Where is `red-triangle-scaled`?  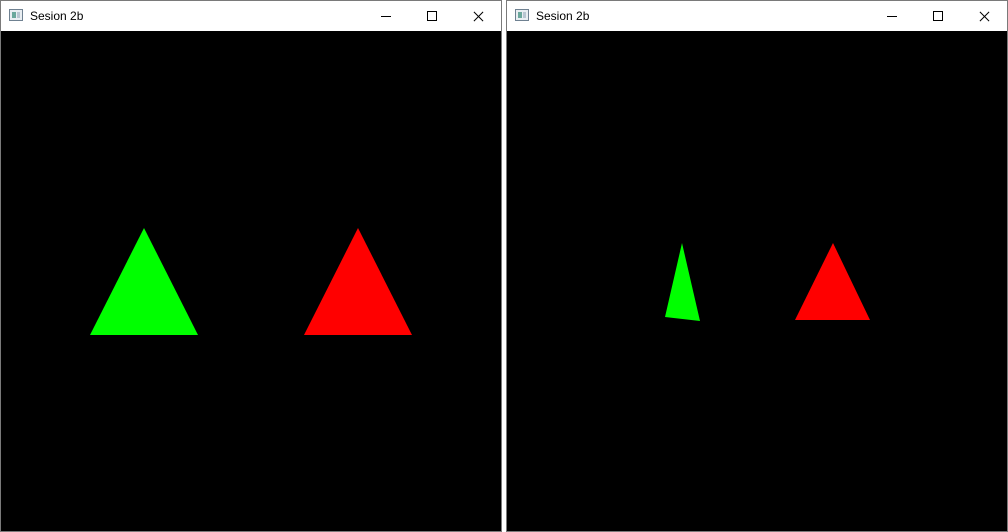
red-triangle-scaled is located at coordinates (832, 281).